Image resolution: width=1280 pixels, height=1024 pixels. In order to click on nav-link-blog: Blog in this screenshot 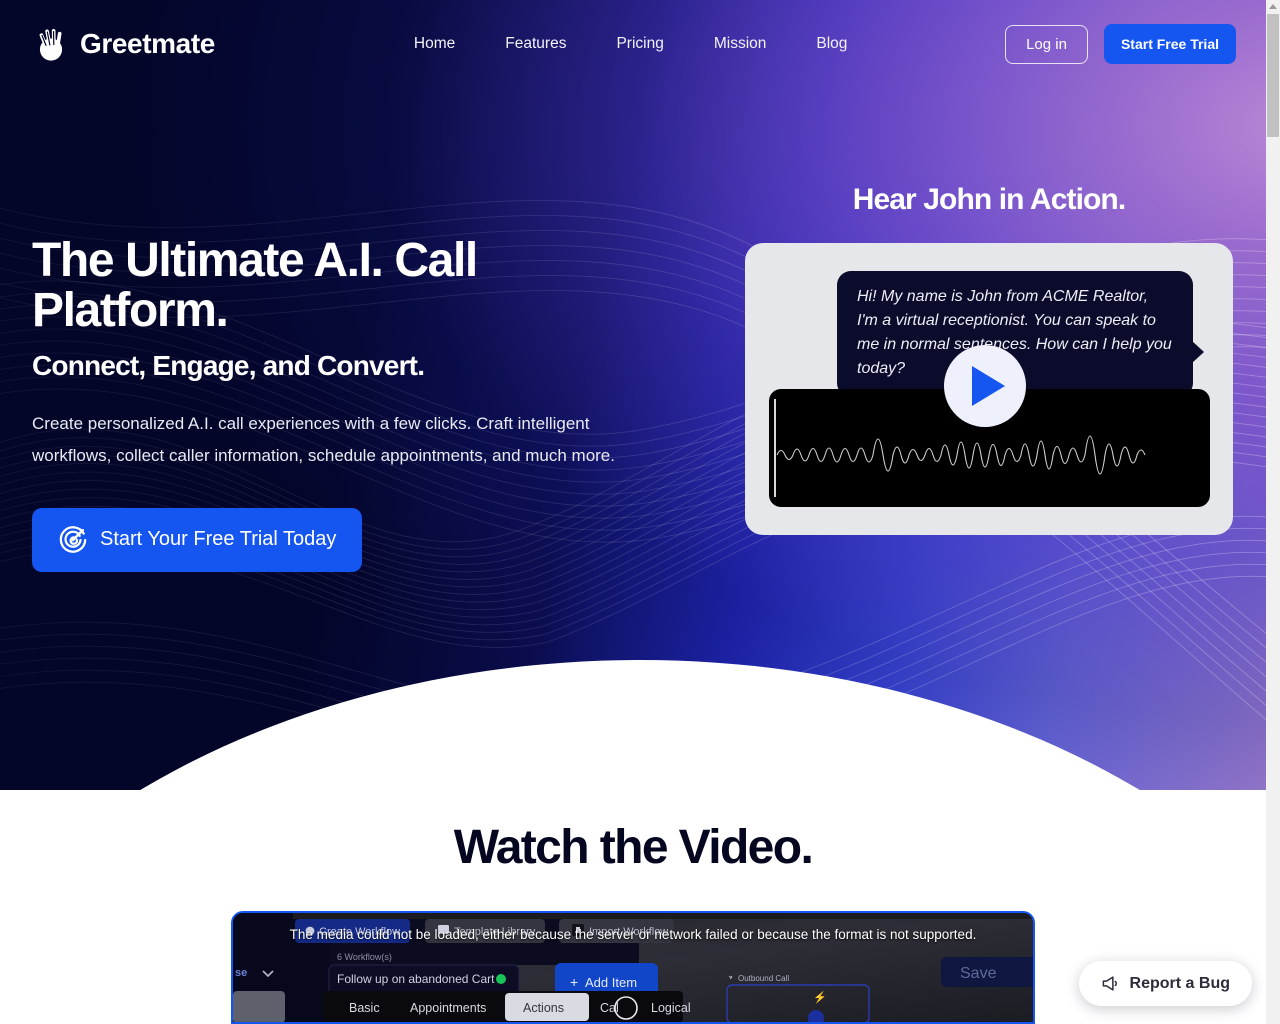, I will do `click(831, 44)`.